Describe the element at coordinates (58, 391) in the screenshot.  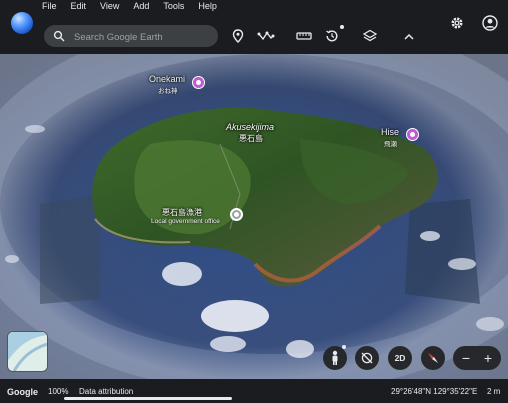
I see `zoom-percent: 100%` at that location.